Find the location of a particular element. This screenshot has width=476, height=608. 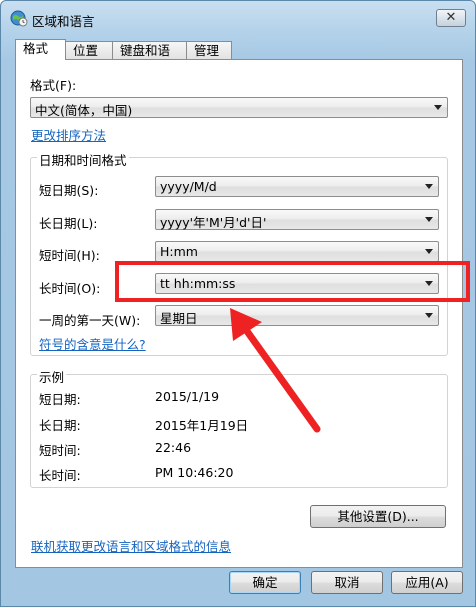

annotation-arrow-shaft is located at coordinates (280, 378).